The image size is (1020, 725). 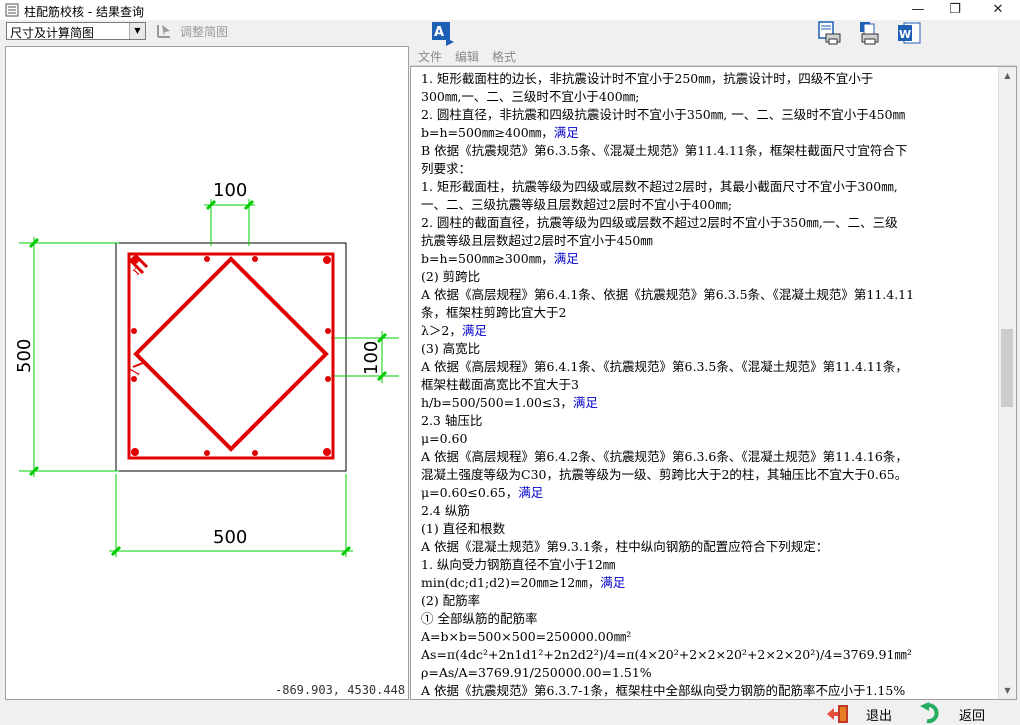 I want to click on dimension-right-label: 100, so click(x=371, y=358).